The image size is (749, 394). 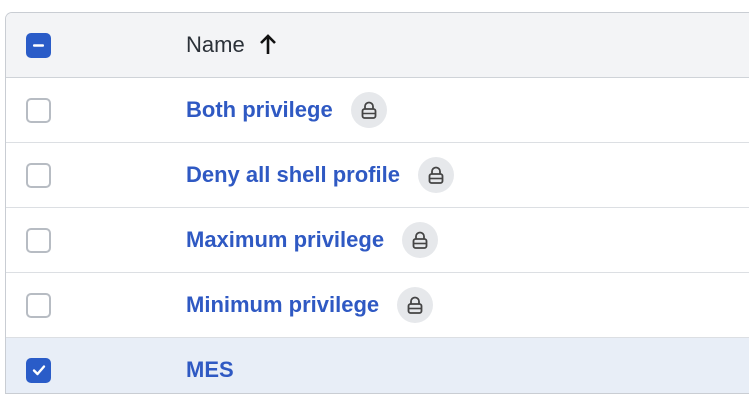 I want to click on table-row-selected: MES, so click(x=377, y=365).